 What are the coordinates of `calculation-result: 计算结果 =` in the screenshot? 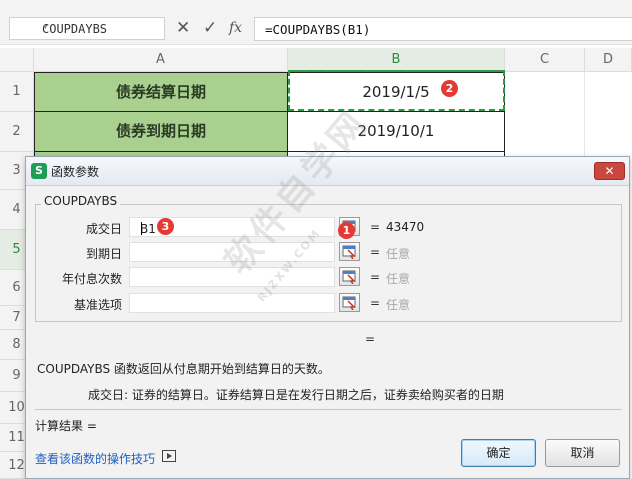 It's located at (66, 426).